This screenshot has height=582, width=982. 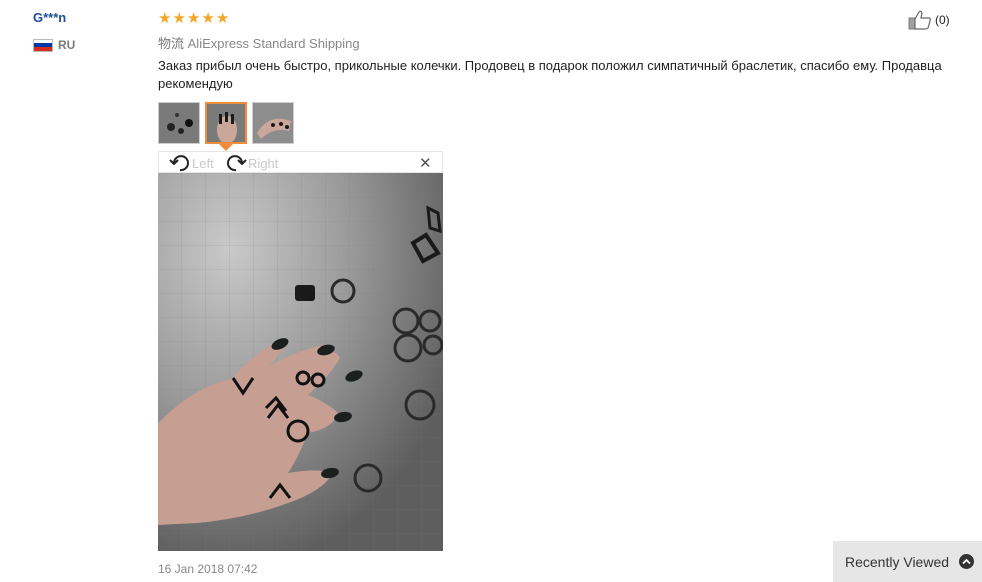 What do you see at coordinates (54, 45) in the screenshot?
I see `reviewer-country: RU` at bounding box center [54, 45].